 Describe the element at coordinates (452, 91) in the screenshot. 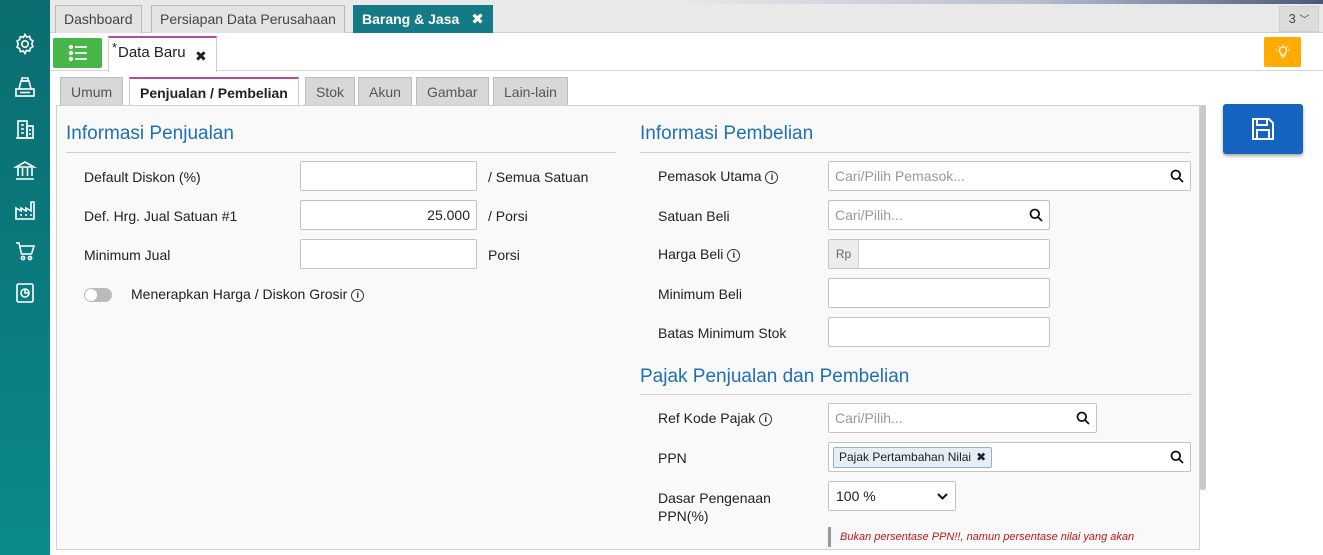

I see `tab-gambar: Gambar` at that location.